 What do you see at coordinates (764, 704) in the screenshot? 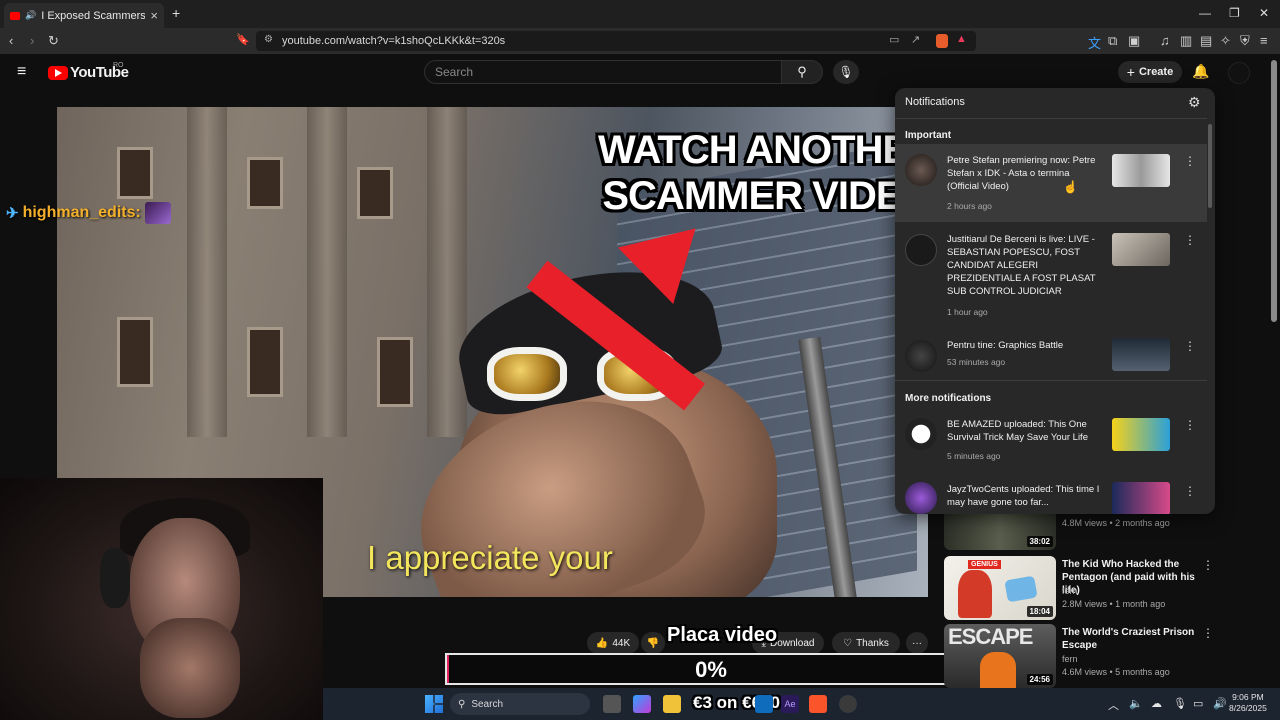
I see `outlook-icon` at bounding box center [764, 704].